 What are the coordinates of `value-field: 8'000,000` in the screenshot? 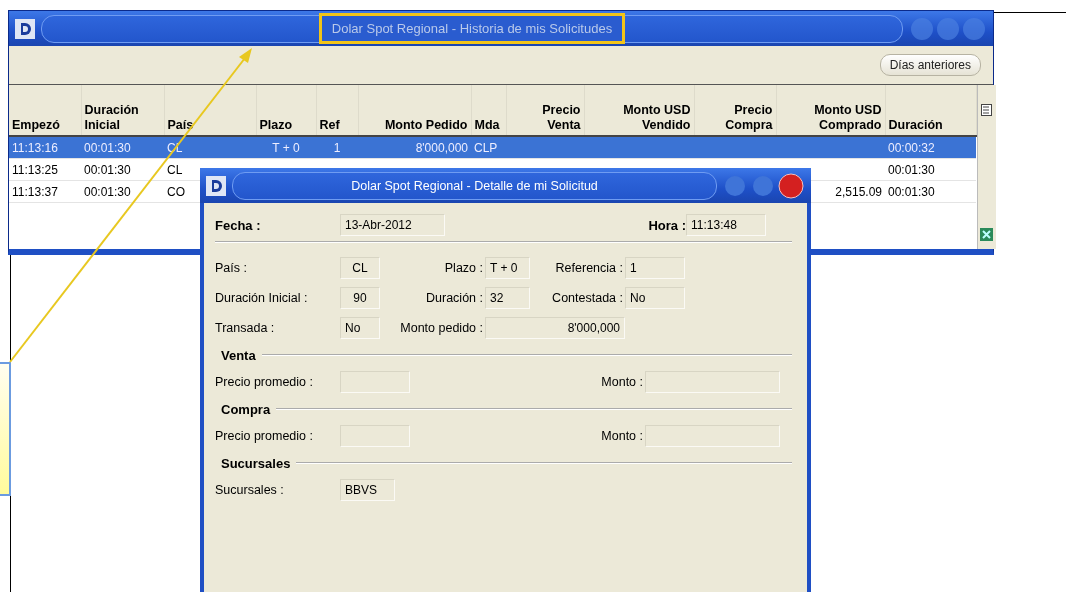 It's located at (555, 328).